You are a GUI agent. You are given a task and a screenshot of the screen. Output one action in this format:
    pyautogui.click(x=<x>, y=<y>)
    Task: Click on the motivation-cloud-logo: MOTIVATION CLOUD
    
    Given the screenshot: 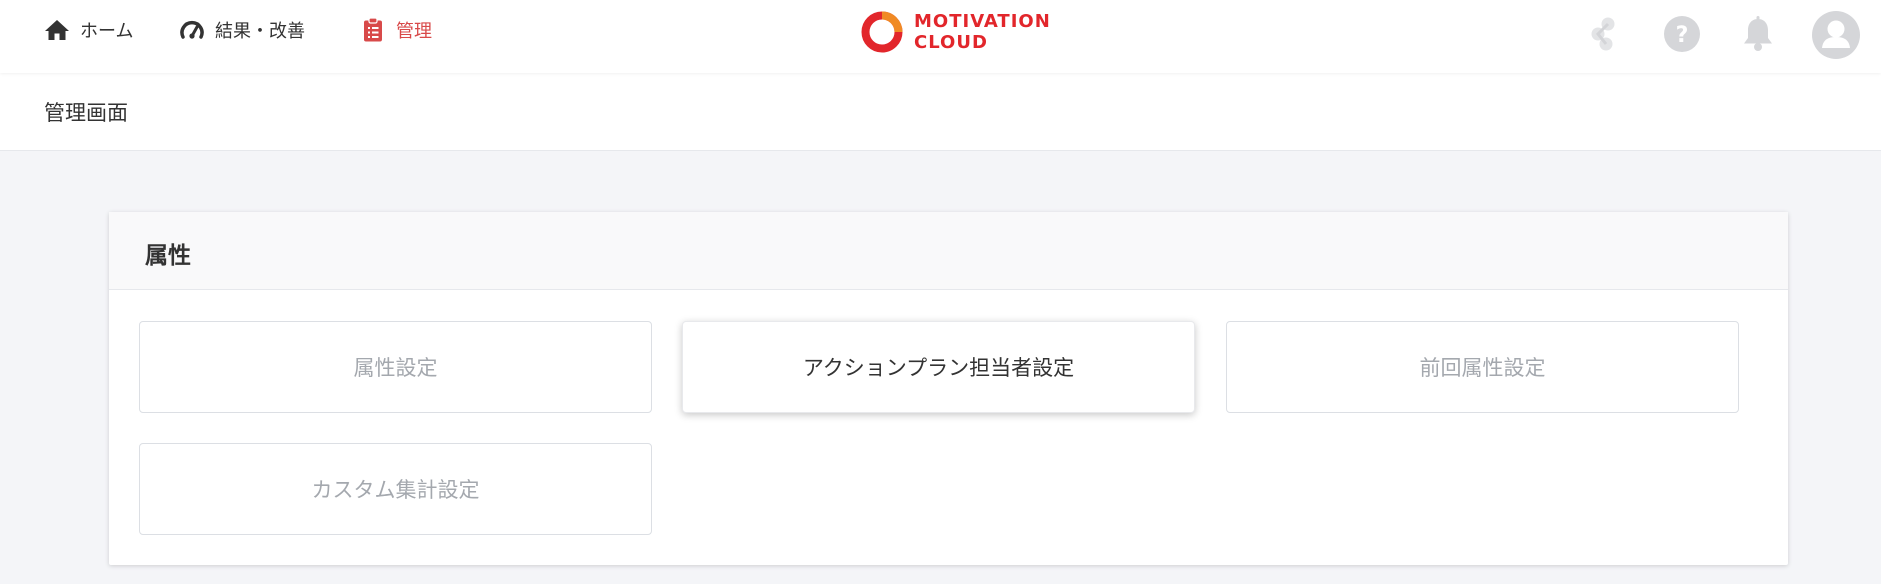 What is the action you would take?
    pyautogui.click(x=955, y=32)
    